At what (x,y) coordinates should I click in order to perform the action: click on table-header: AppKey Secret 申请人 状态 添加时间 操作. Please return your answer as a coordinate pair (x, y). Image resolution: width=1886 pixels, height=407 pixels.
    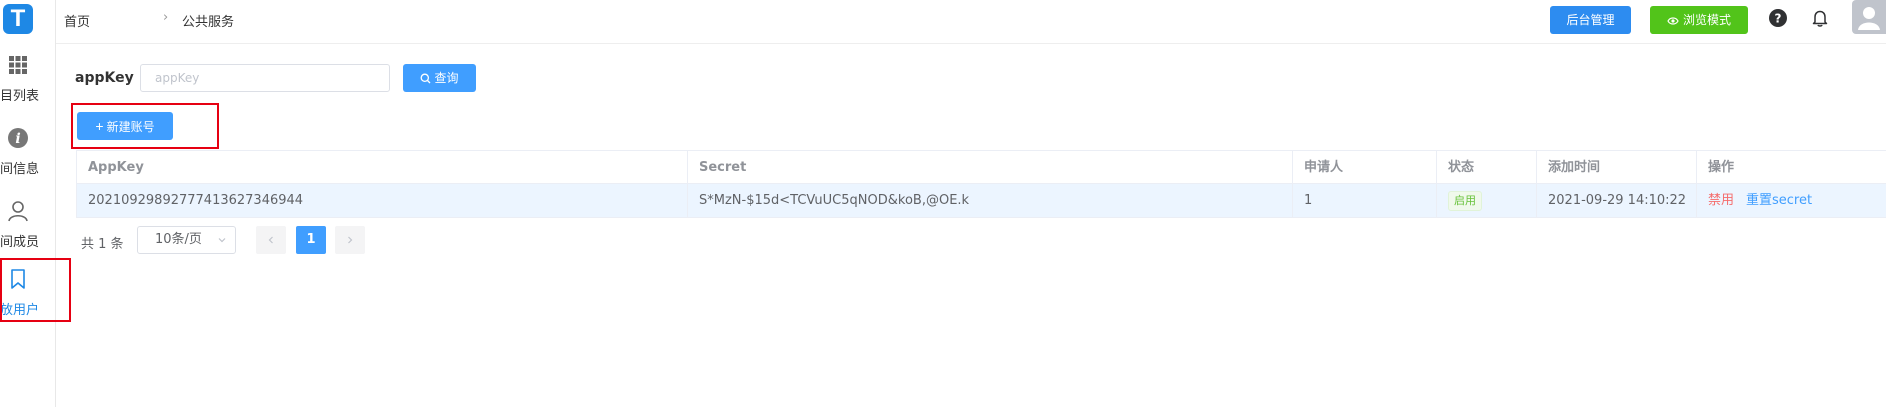
    Looking at the image, I should click on (981, 167).